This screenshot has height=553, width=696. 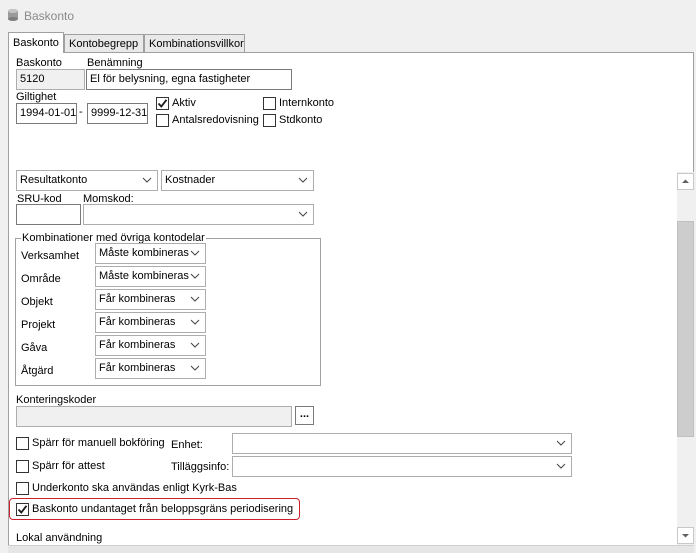 I want to click on scroll-down-button, so click(x=685, y=535).